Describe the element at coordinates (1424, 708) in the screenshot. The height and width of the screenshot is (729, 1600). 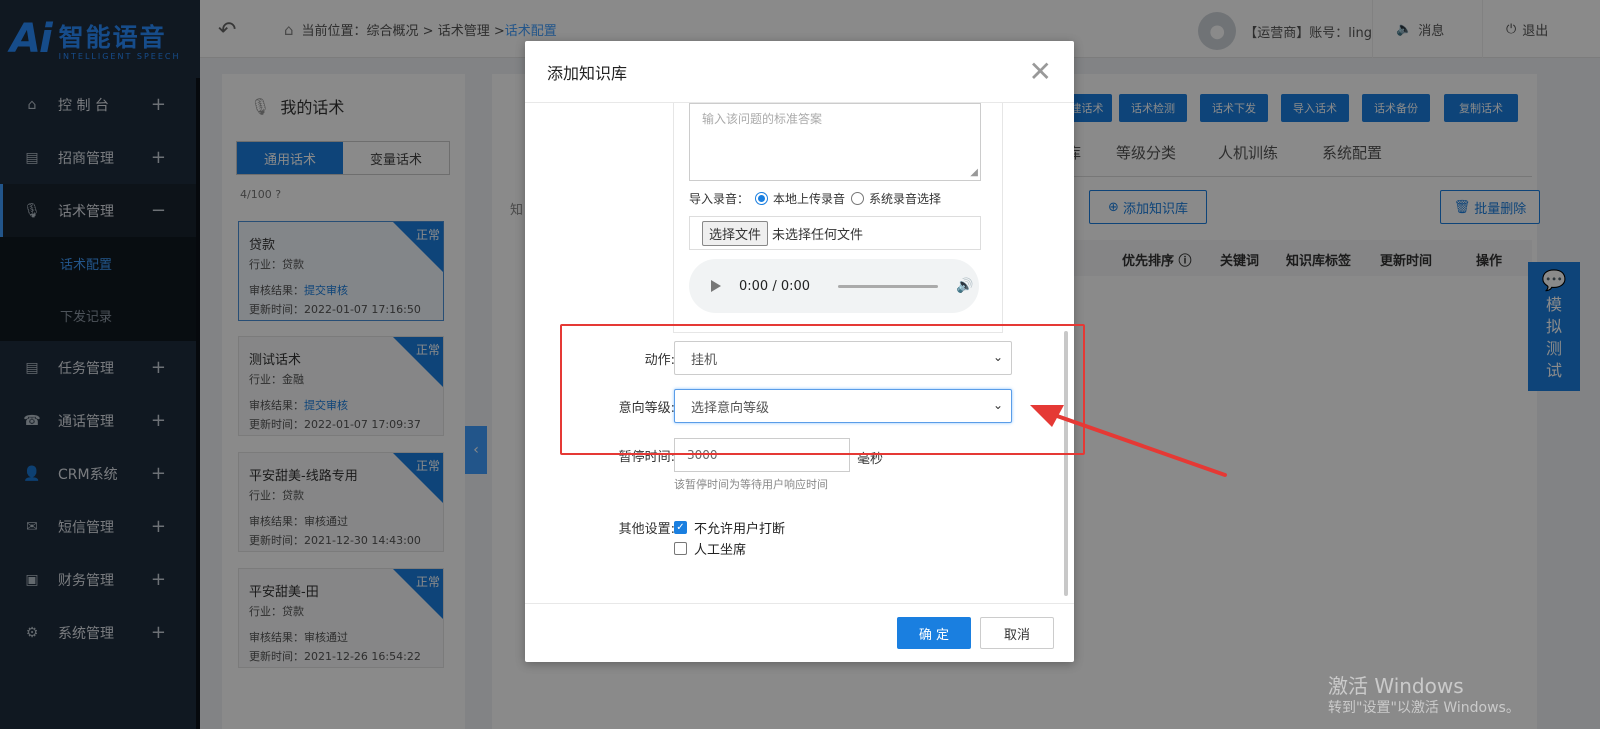
I see `windows-watermark-subtitle: 转到"设置"以激活 Windows。` at that location.